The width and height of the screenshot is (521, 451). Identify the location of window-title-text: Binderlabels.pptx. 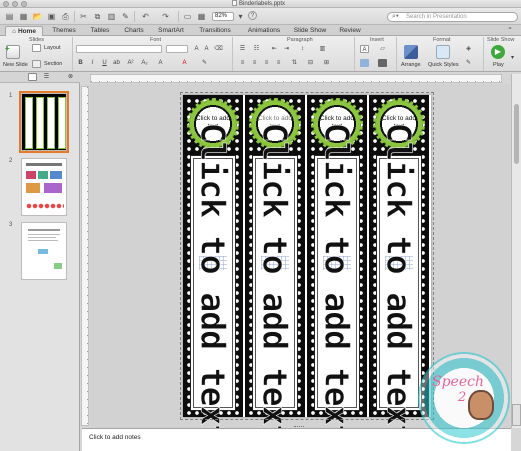
(262, 4).